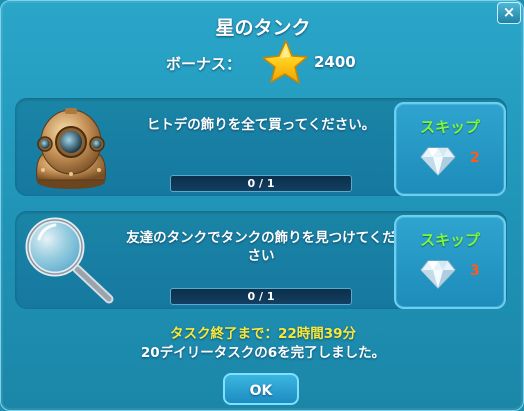 This screenshot has width=524, height=411. Describe the element at coordinates (263, 334) in the screenshot. I see `task-timer: タスク終了まで：22時間39分` at that location.